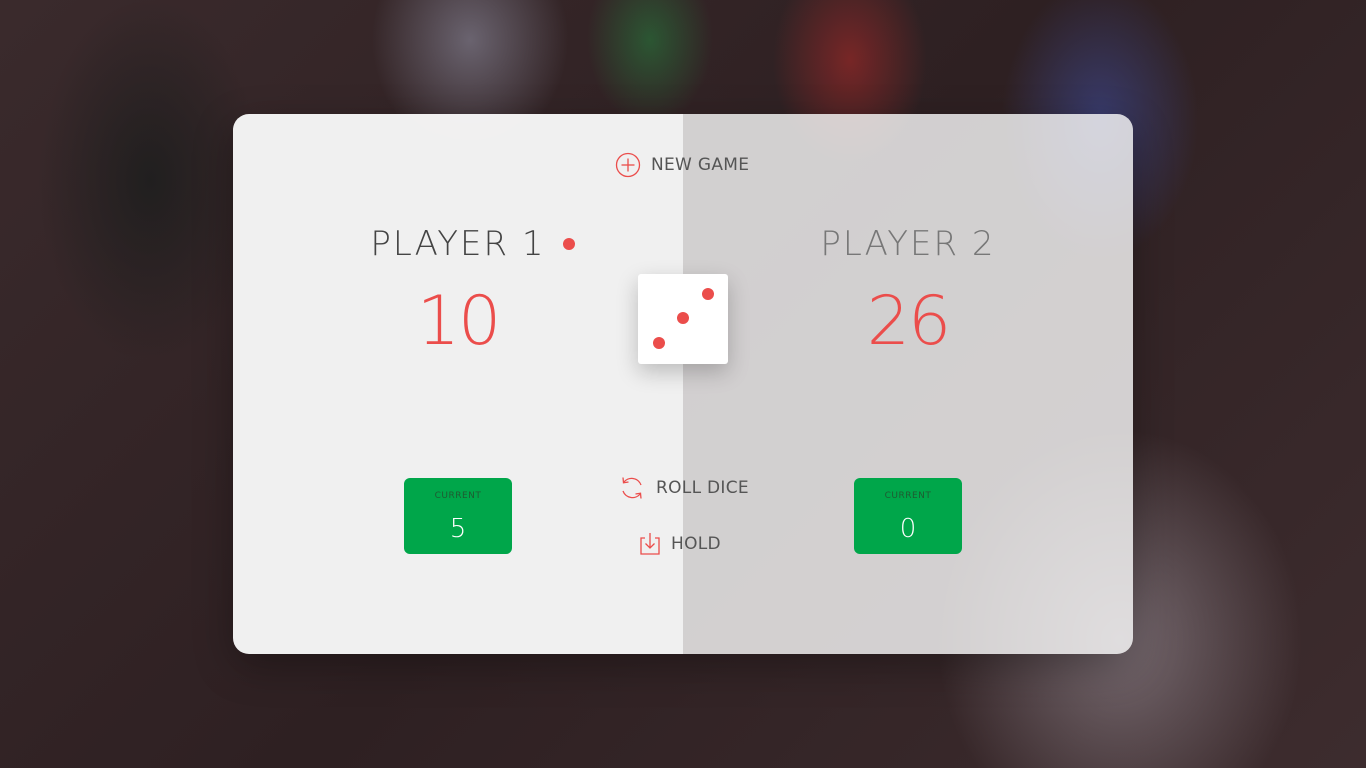  I want to click on player-2-current-box: CURRENT 0, so click(908, 516).